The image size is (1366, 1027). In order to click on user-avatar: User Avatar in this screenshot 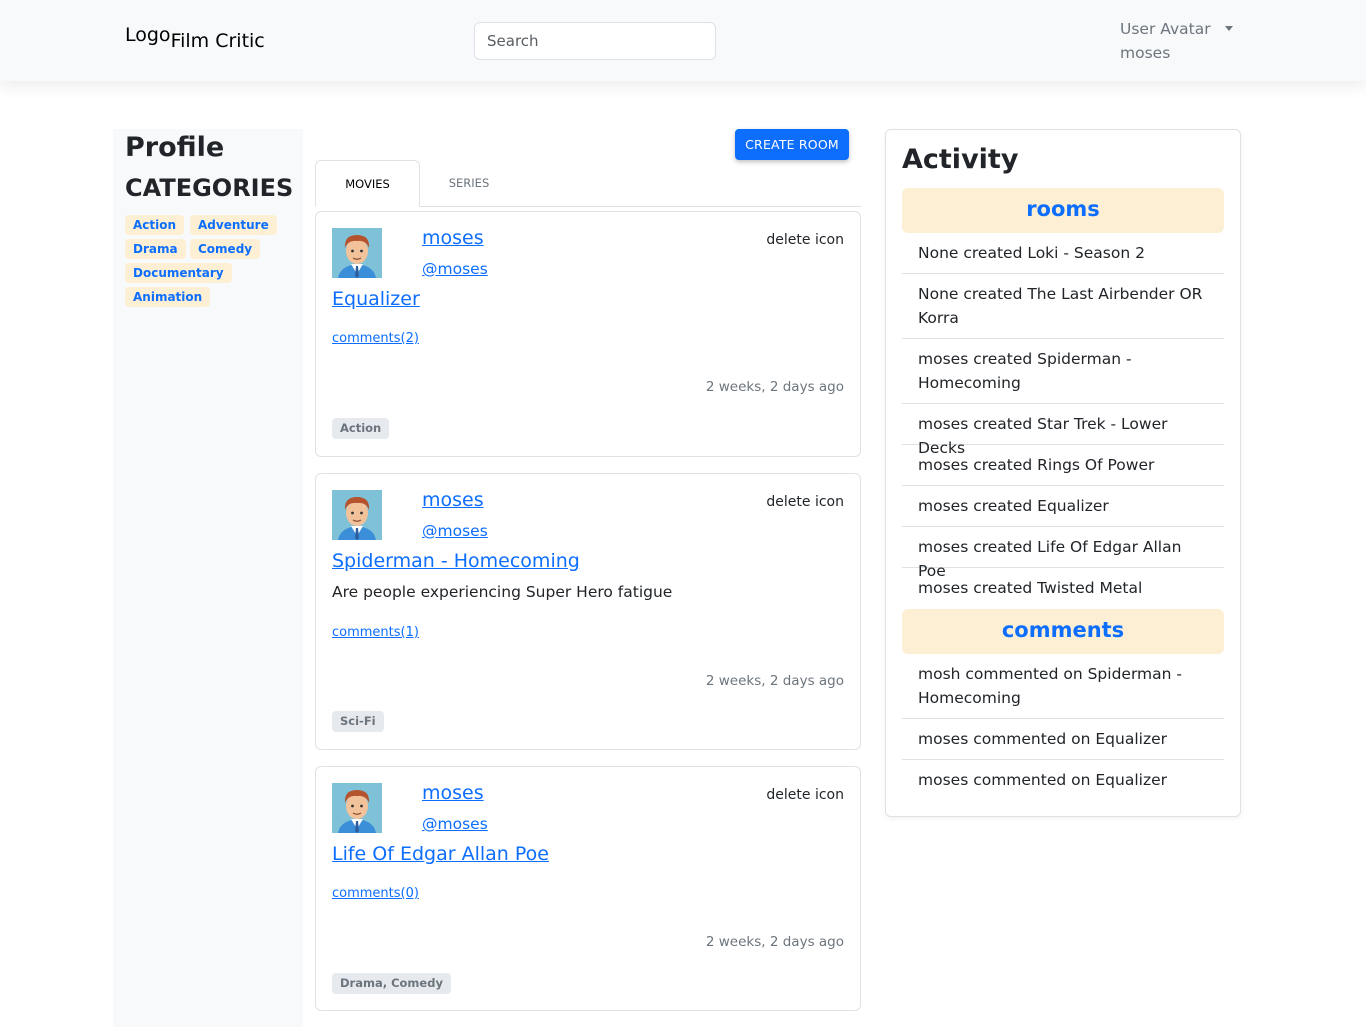, I will do `click(1165, 29)`.